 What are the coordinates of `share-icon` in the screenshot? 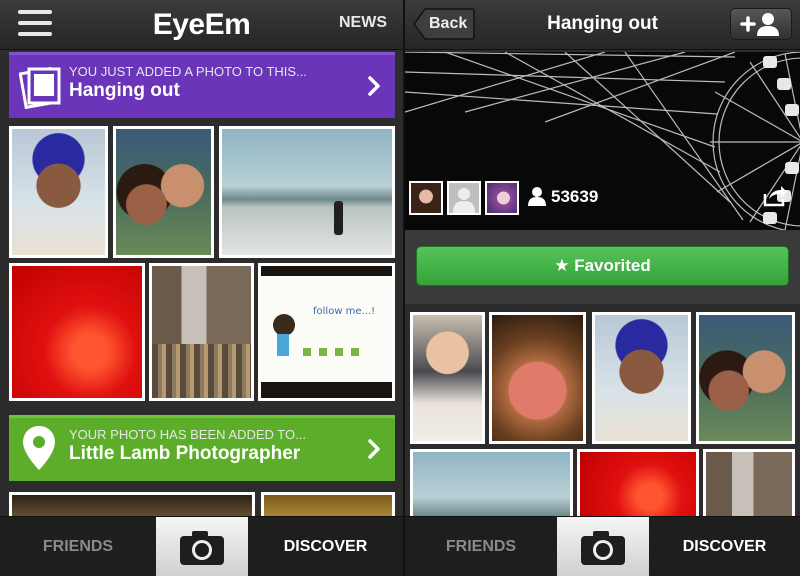 It's located at (775, 196).